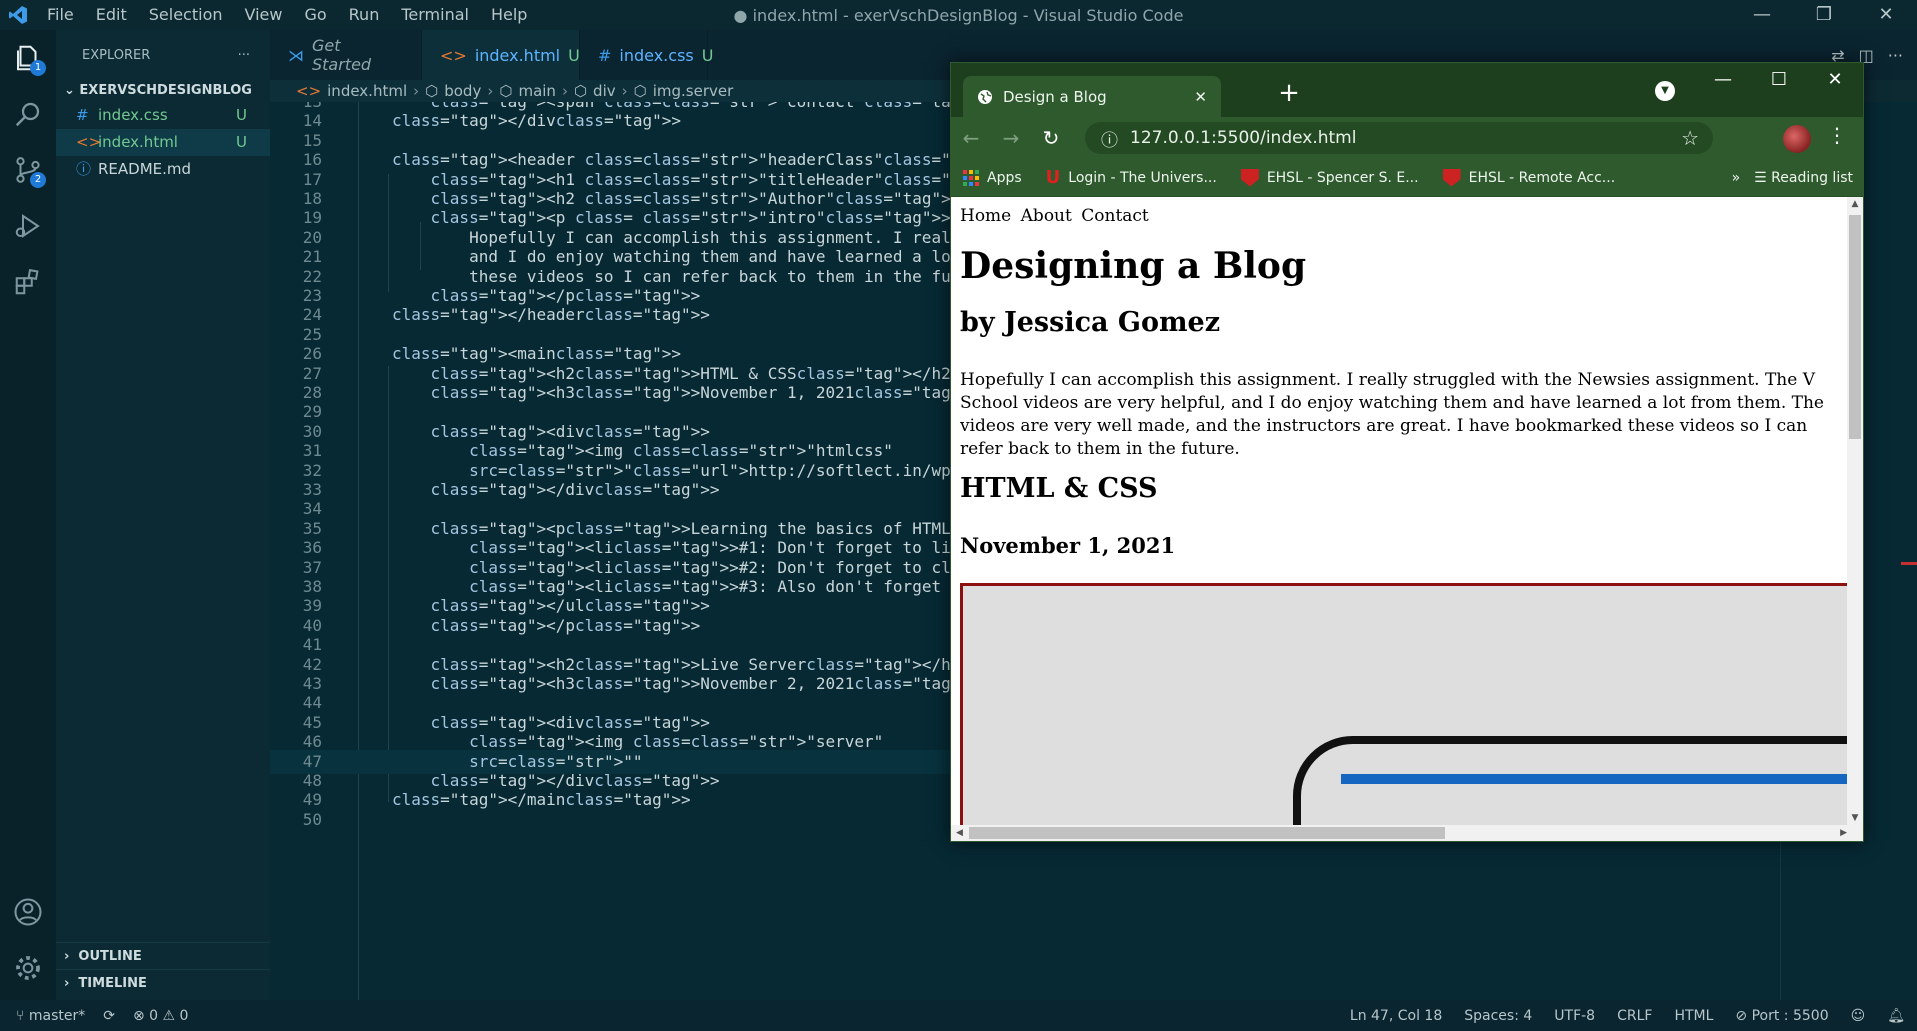  What do you see at coordinates (264, 15) in the screenshot?
I see `menu-view: View` at bounding box center [264, 15].